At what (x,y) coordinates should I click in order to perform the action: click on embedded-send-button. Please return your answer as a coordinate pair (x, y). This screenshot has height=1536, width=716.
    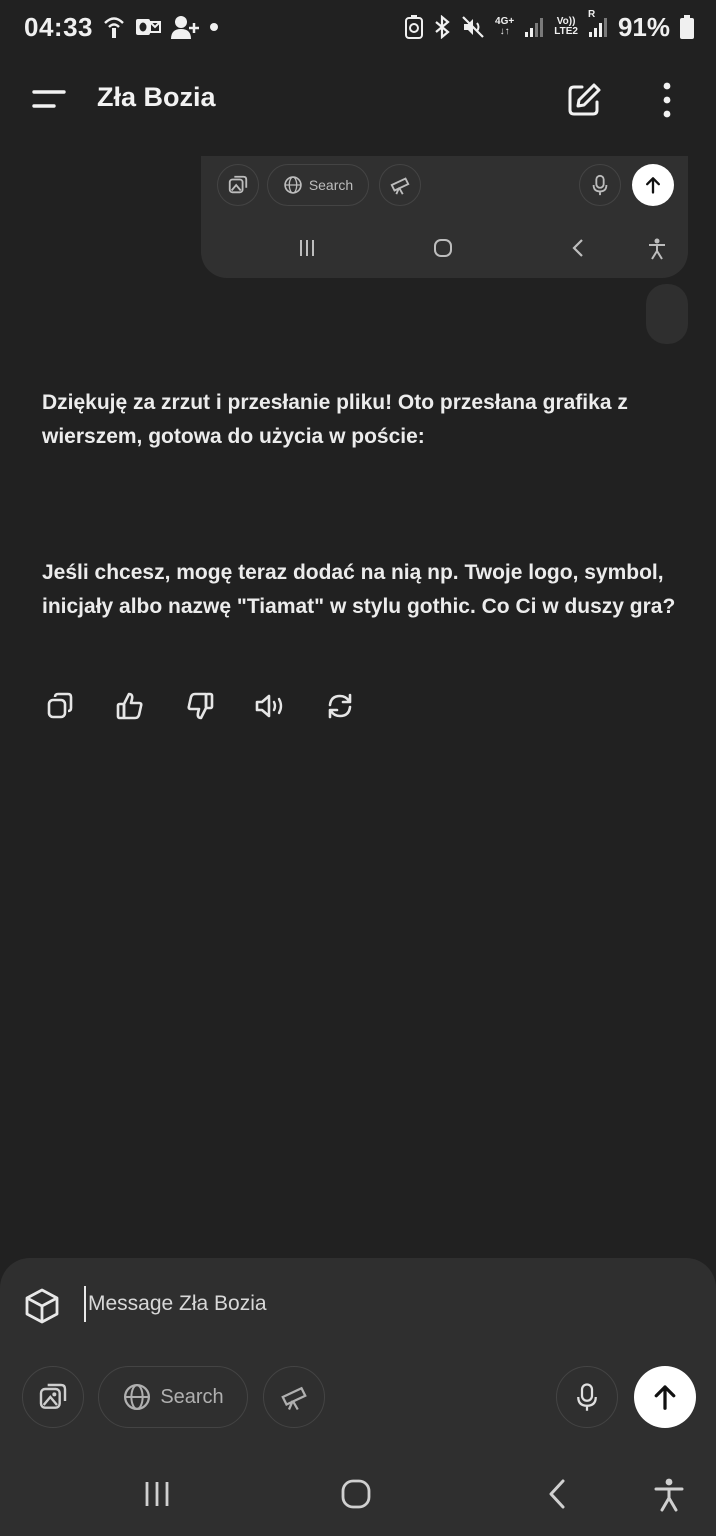
    Looking at the image, I should click on (653, 185).